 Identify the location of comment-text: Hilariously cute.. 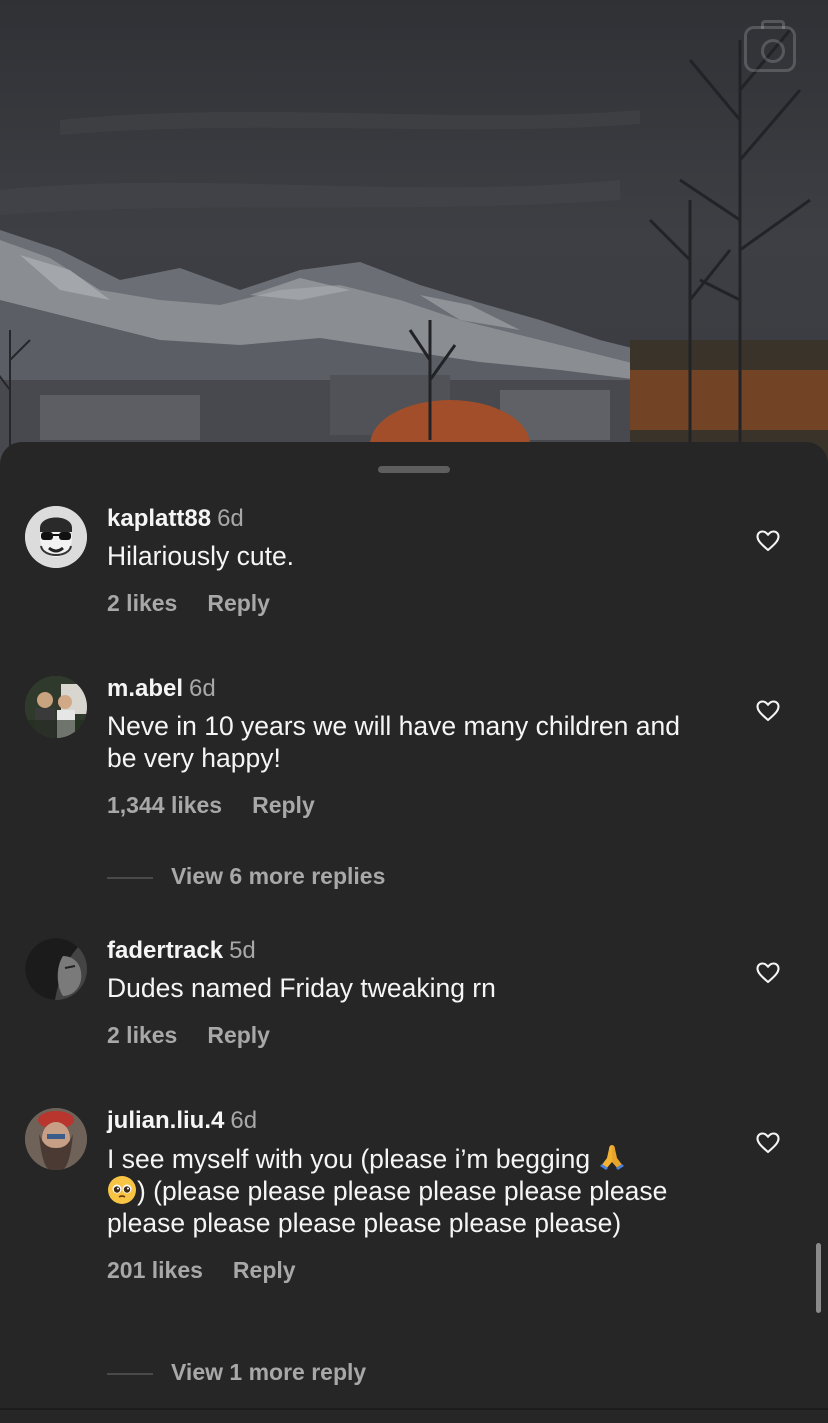
(201, 556).